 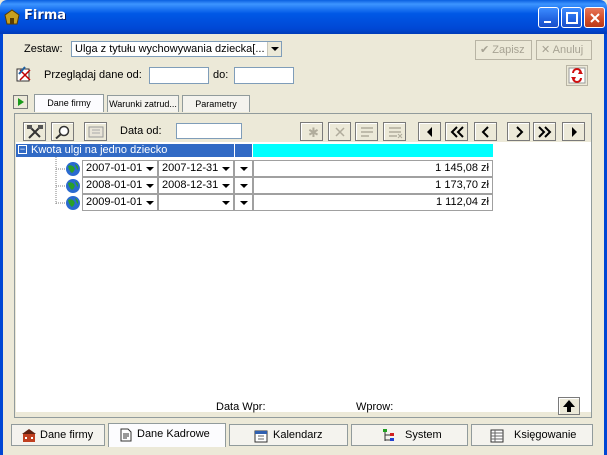 What do you see at coordinates (241, 407) in the screenshot?
I see `data-wpr-label: Data Wpr:` at bounding box center [241, 407].